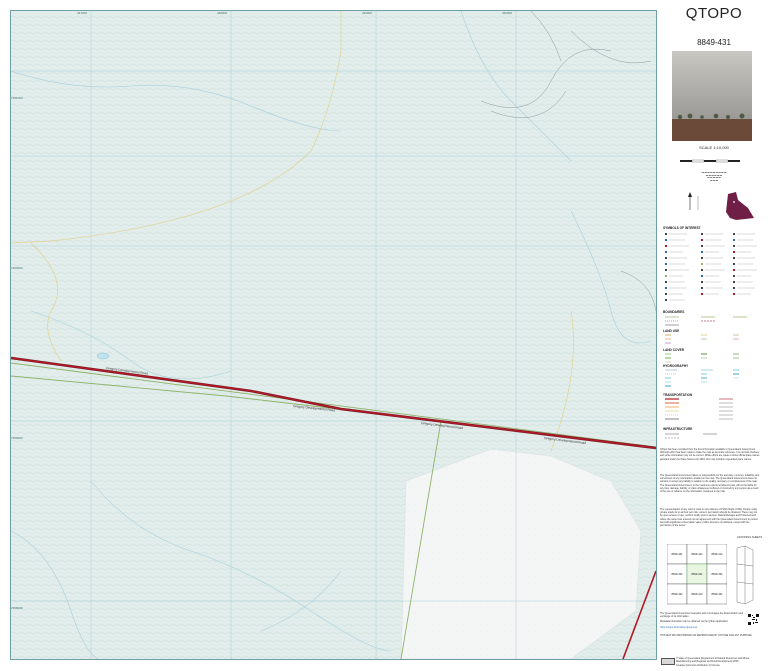 The height and width of the screenshot is (671, 768). Describe the element at coordinates (714, 13) in the screenshot. I see `map-title: QTOPO` at that location.